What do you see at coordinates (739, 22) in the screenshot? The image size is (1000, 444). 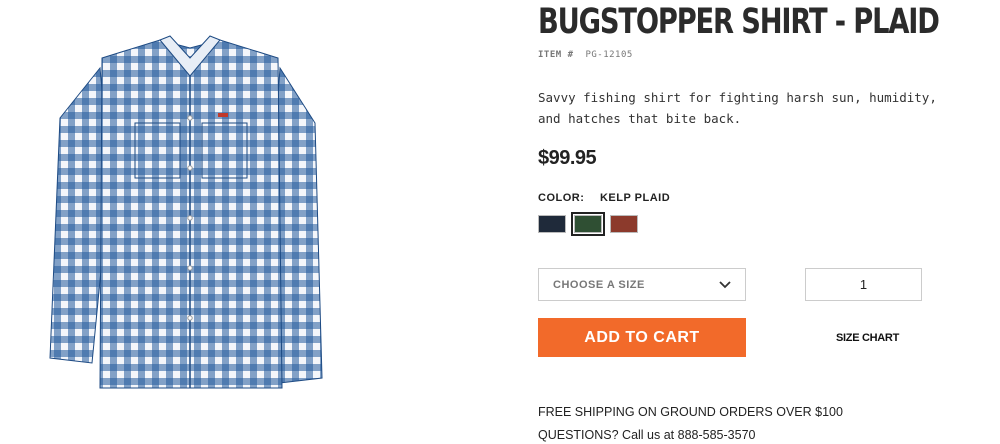 I see `product-title: BUGSTOPPER SHIRT - PLAID` at bounding box center [739, 22].